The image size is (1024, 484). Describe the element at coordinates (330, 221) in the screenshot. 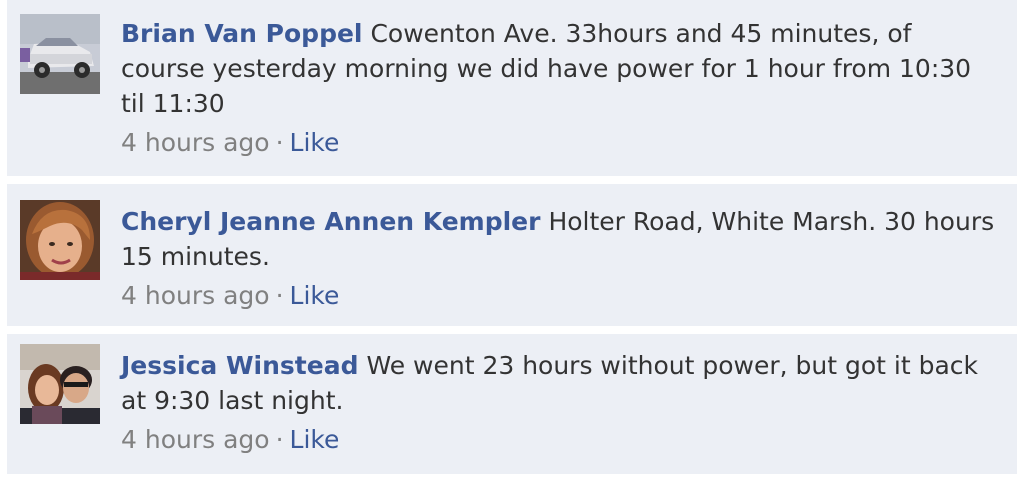

I see `comment-author-link: Cheryl Jeanne Annen Kempler` at that location.